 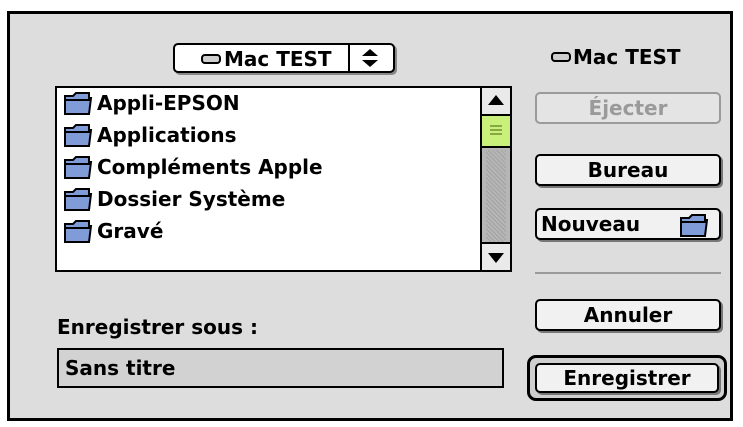 I want to click on list-item-label: Appli-EPSON, so click(x=168, y=103).